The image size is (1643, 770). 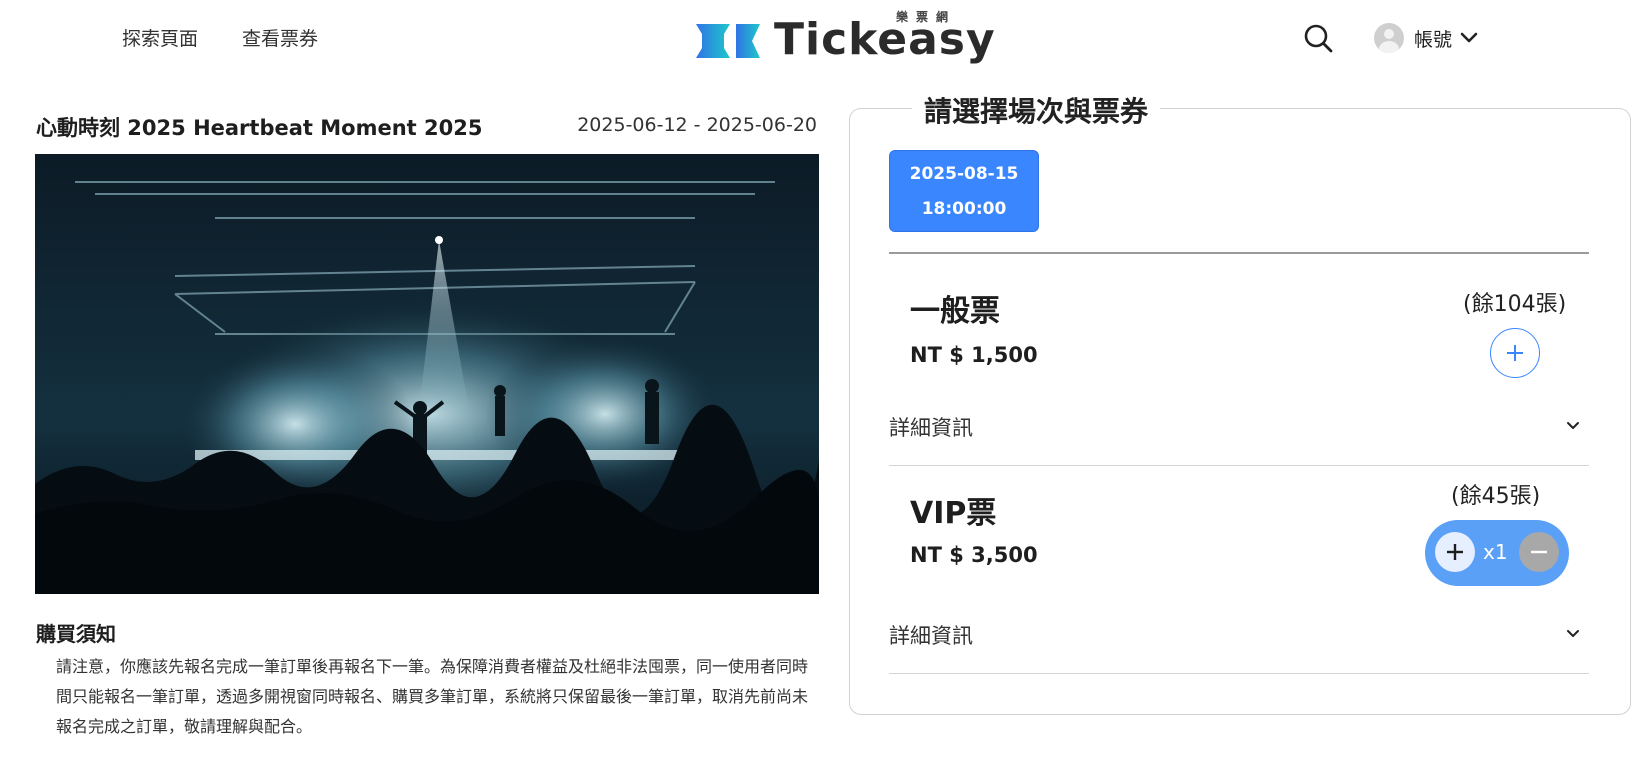 I want to click on event-dates: 2025-06-12 - 2025-06-20, so click(x=697, y=125).